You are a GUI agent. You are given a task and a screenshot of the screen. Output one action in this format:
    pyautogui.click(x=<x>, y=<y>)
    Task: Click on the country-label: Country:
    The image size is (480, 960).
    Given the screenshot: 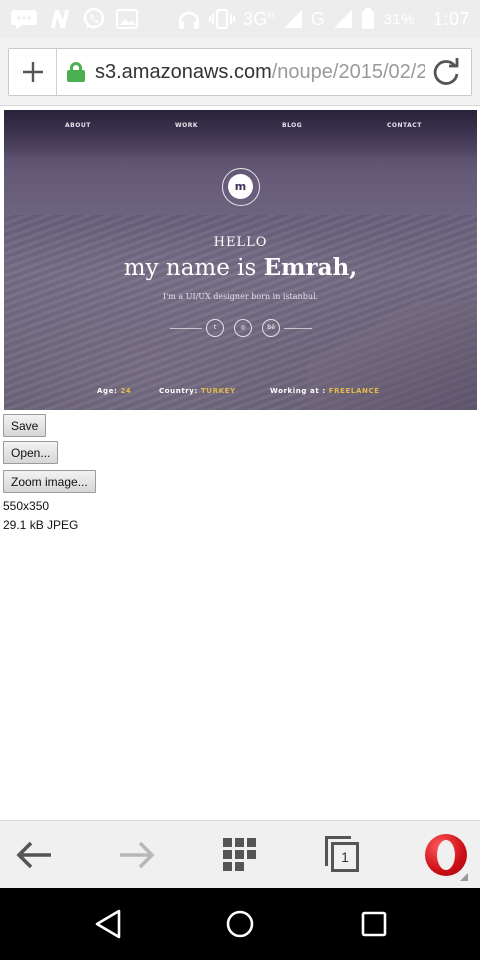 What is the action you would take?
    pyautogui.click(x=178, y=391)
    